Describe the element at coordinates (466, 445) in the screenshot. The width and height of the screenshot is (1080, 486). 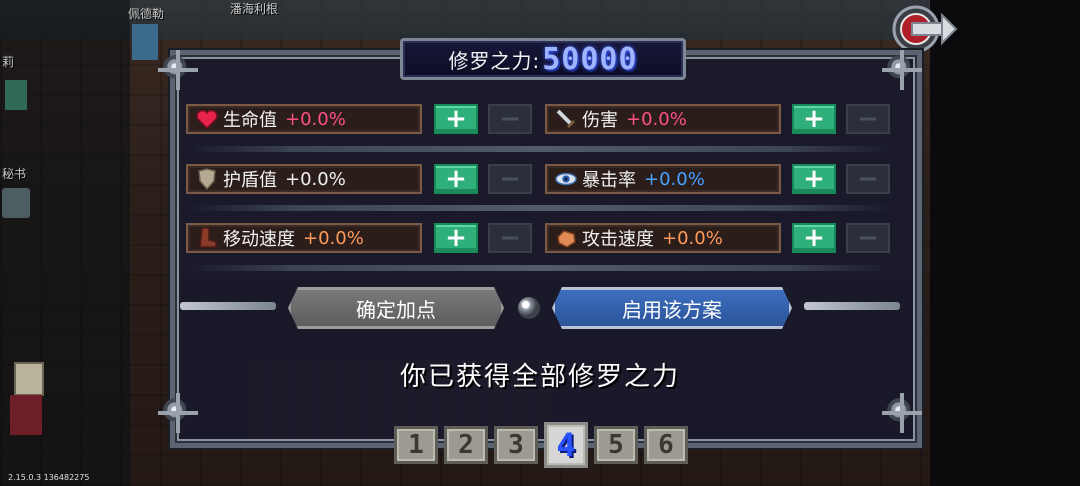
I see `preset-tab-2: 2` at that location.